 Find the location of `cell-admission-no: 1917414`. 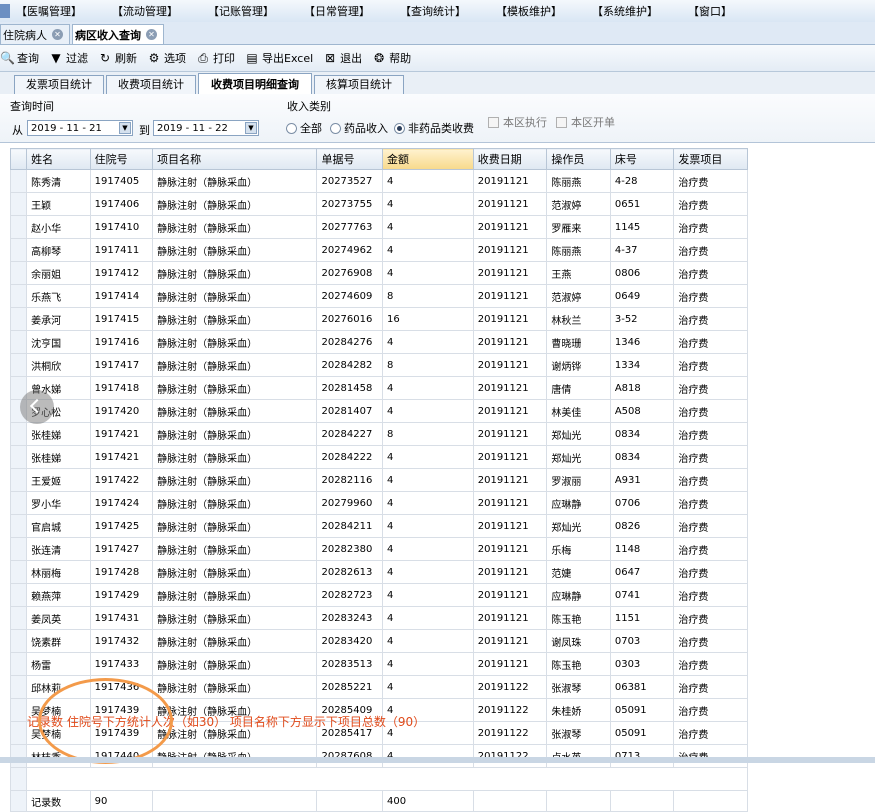

cell-admission-no: 1917414 is located at coordinates (121, 296).